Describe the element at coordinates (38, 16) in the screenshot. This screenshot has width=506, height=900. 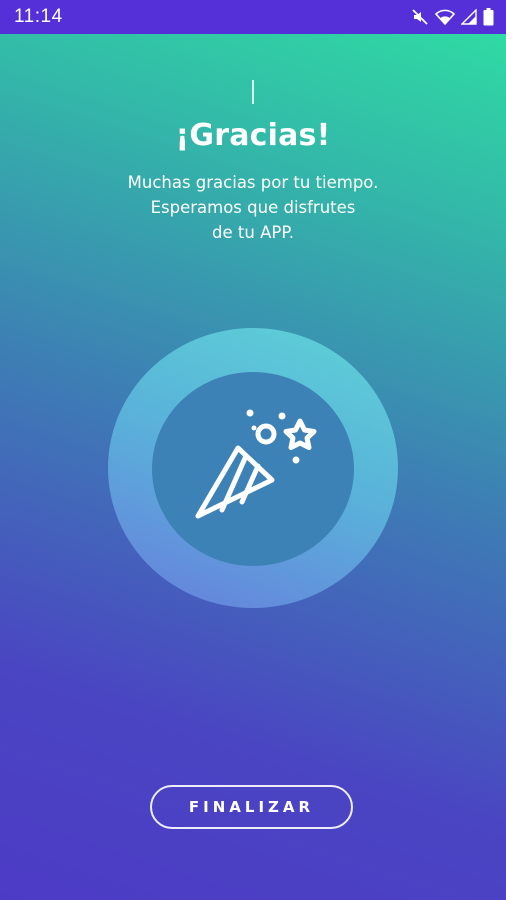
I see `status-time: 11:14` at that location.